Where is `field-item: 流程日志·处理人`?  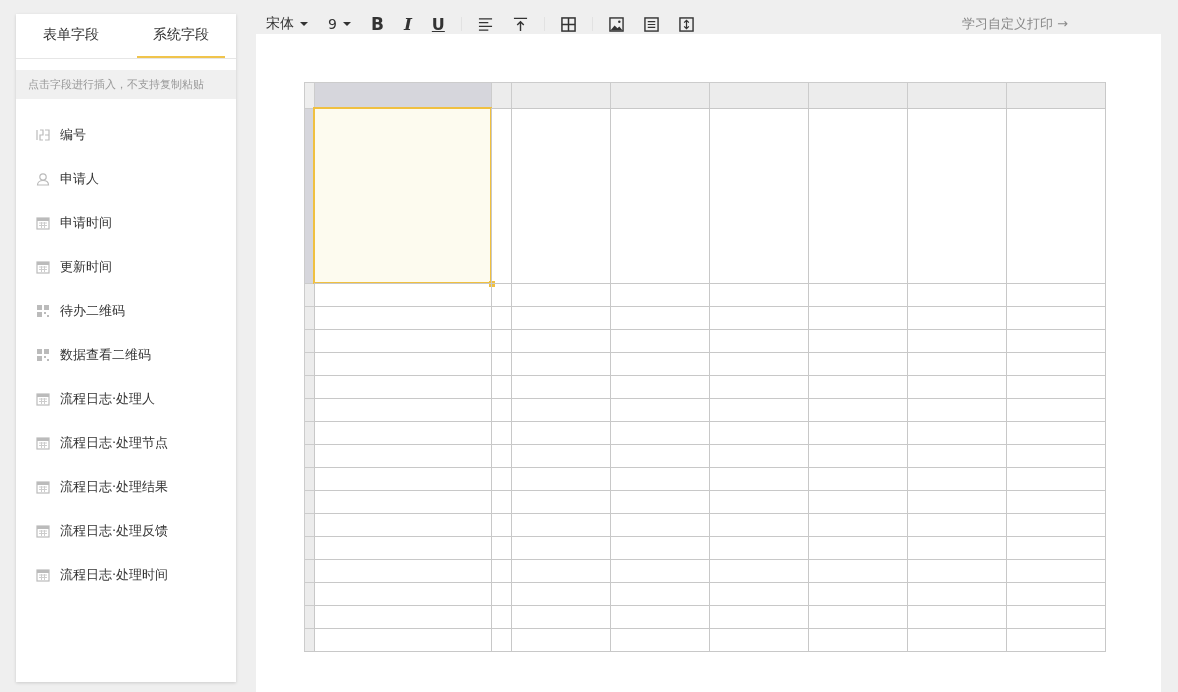 field-item: 流程日志·处理人 is located at coordinates (108, 399).